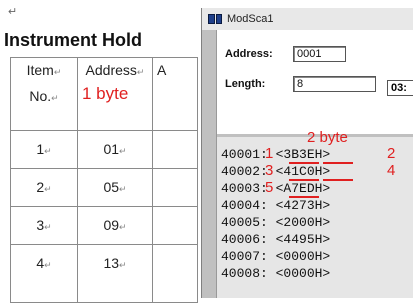 The width and height of the screenshot is (413, 303). Describe the element at coordinates (276, 188) in the screenshot. I see `register-row: 40003: <A7EDH>` at that location.